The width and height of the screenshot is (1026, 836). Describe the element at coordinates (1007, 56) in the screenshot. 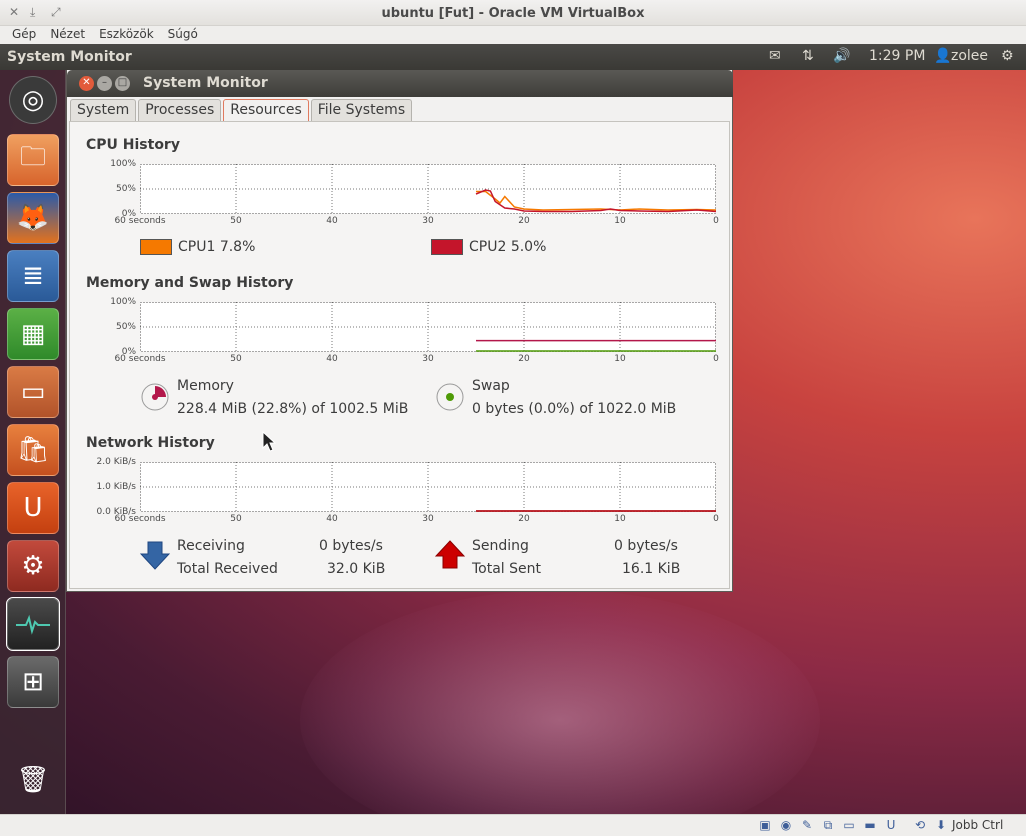

I see `gear-icon: ⚙` at that location.